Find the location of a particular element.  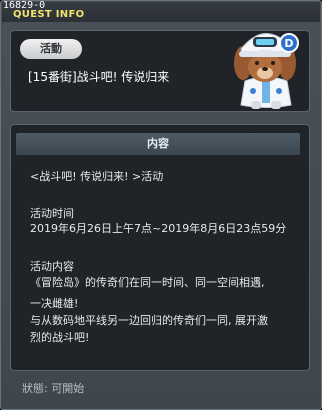

quest-name: [15番街]战斗吧! 传说归来 is located at coordinates (99, 77).